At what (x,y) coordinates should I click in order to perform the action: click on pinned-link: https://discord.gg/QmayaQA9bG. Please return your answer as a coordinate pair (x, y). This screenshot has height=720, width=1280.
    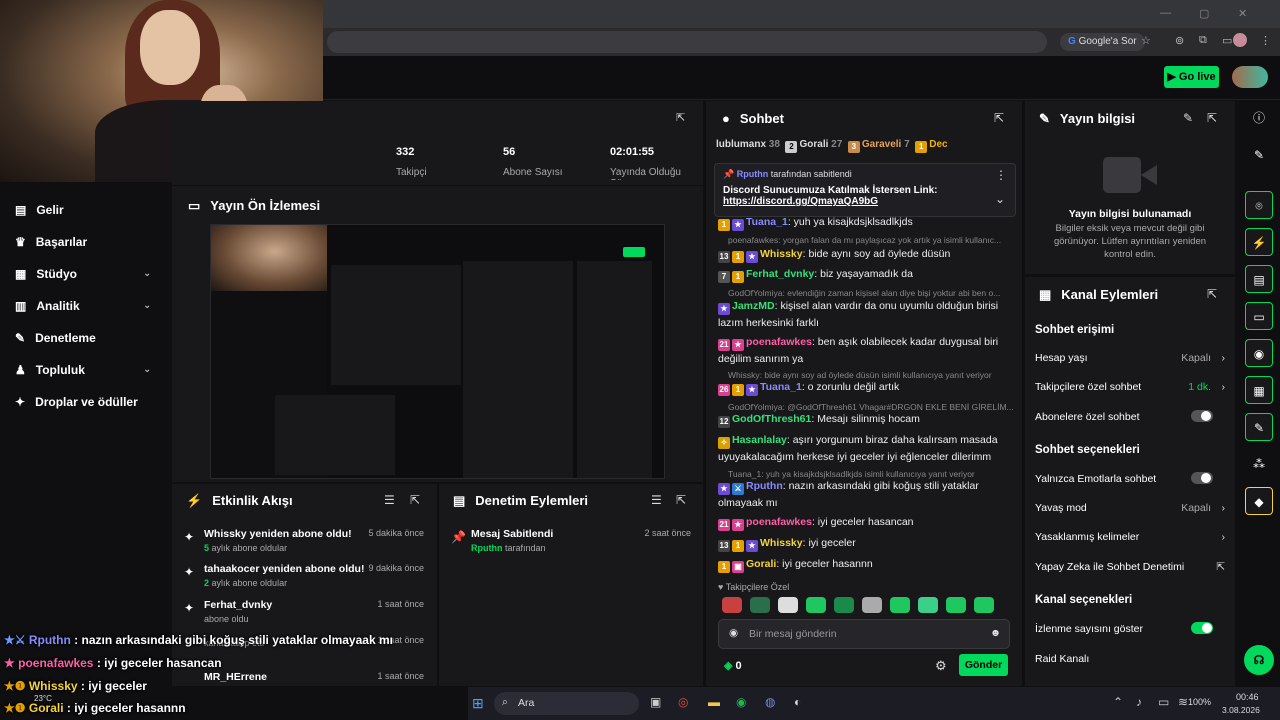
    Looking at the image, I should click on (865, 201).